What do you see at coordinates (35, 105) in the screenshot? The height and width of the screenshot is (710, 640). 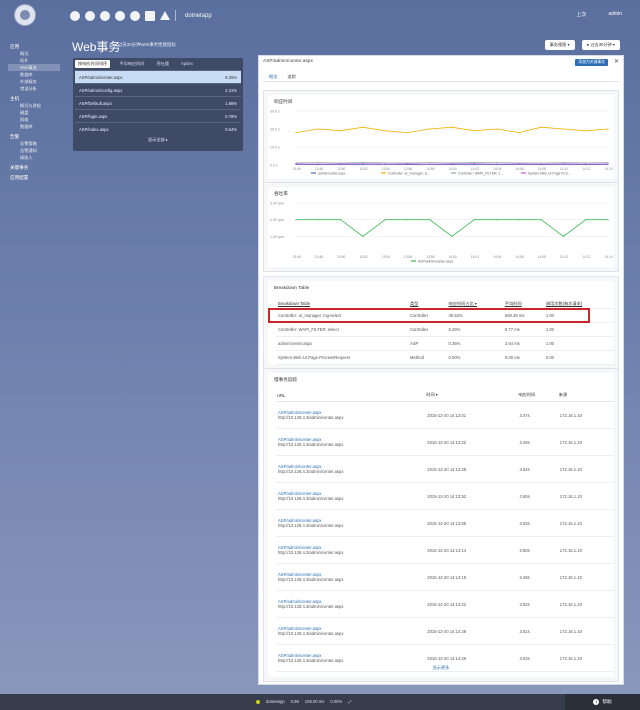 I see `sidebar-item: 概况与进程` at bounding box center [35, 105].